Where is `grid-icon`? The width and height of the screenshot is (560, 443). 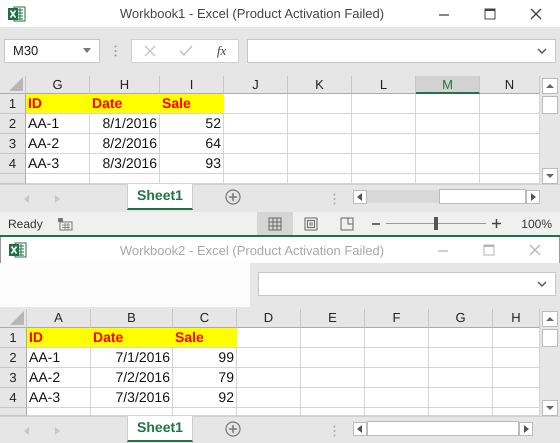
grid-icon is located at coordinates (275, 223).